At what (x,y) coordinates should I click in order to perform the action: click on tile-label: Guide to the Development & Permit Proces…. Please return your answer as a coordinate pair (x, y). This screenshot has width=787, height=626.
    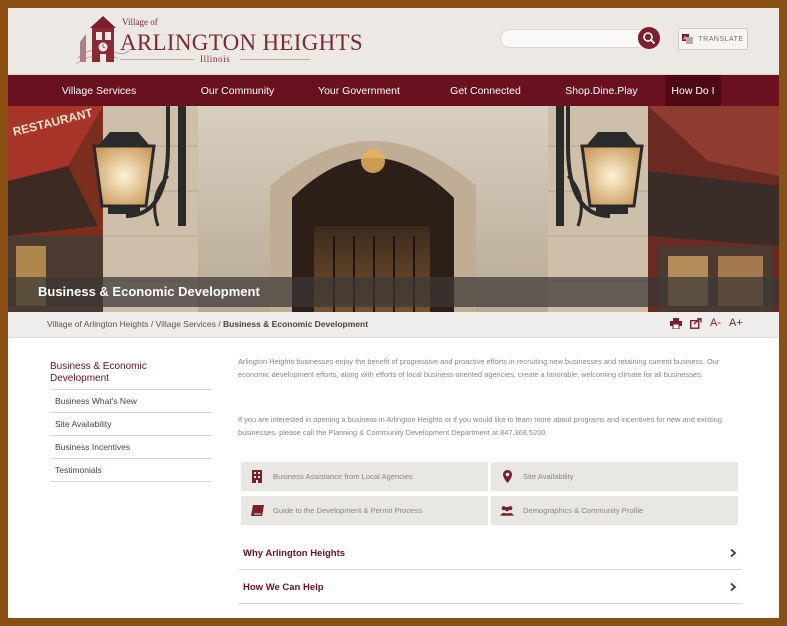
    Looking at the image, I should click on (347, 510).